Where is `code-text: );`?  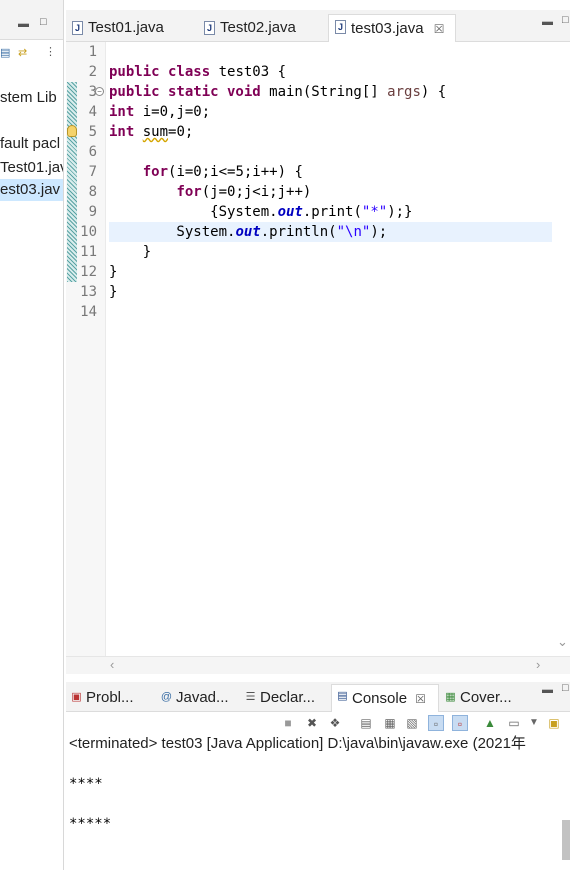
code-text: ); is located at coordinates (379, 232).